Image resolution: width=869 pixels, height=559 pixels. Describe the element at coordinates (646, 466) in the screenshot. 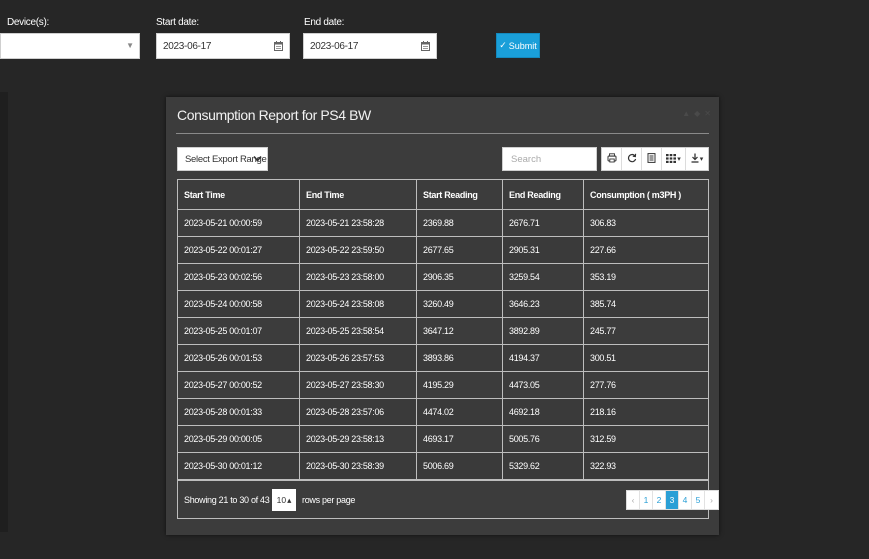

I see `table-cell: 322.93` at that location.